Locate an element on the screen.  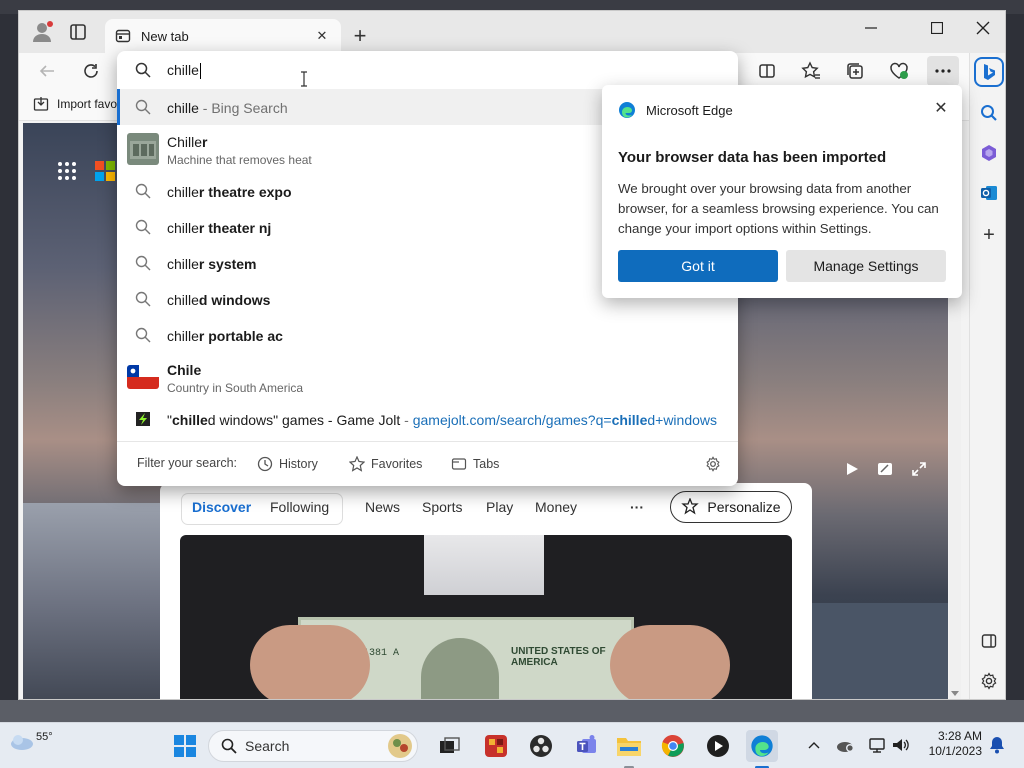
suggestion-entity-chile: Chile Country in South America is located at coordinates (427, 377).